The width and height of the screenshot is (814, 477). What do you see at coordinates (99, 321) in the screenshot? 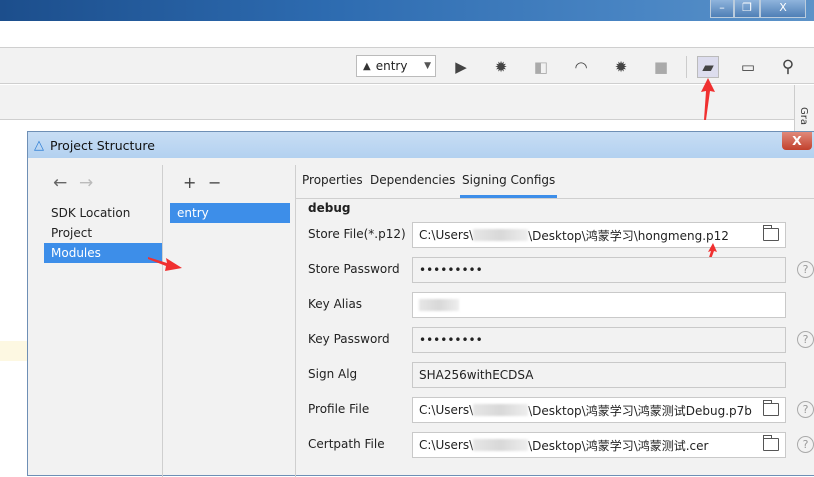
I see `structure-nav: ← → SDK Location Project Modules` at bounding box center [99, 321].